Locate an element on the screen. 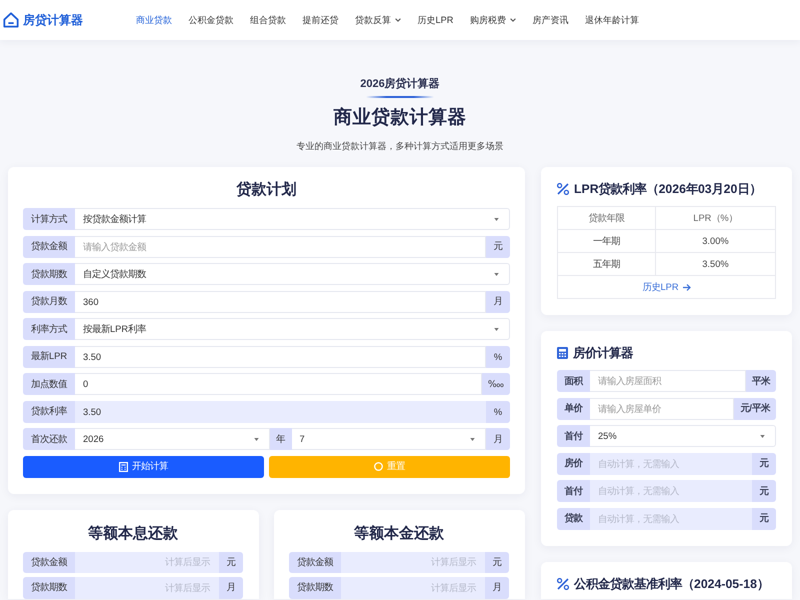 The height and width of the screenshot is (600, 800). house-icon is located at coordinates (11, 20).